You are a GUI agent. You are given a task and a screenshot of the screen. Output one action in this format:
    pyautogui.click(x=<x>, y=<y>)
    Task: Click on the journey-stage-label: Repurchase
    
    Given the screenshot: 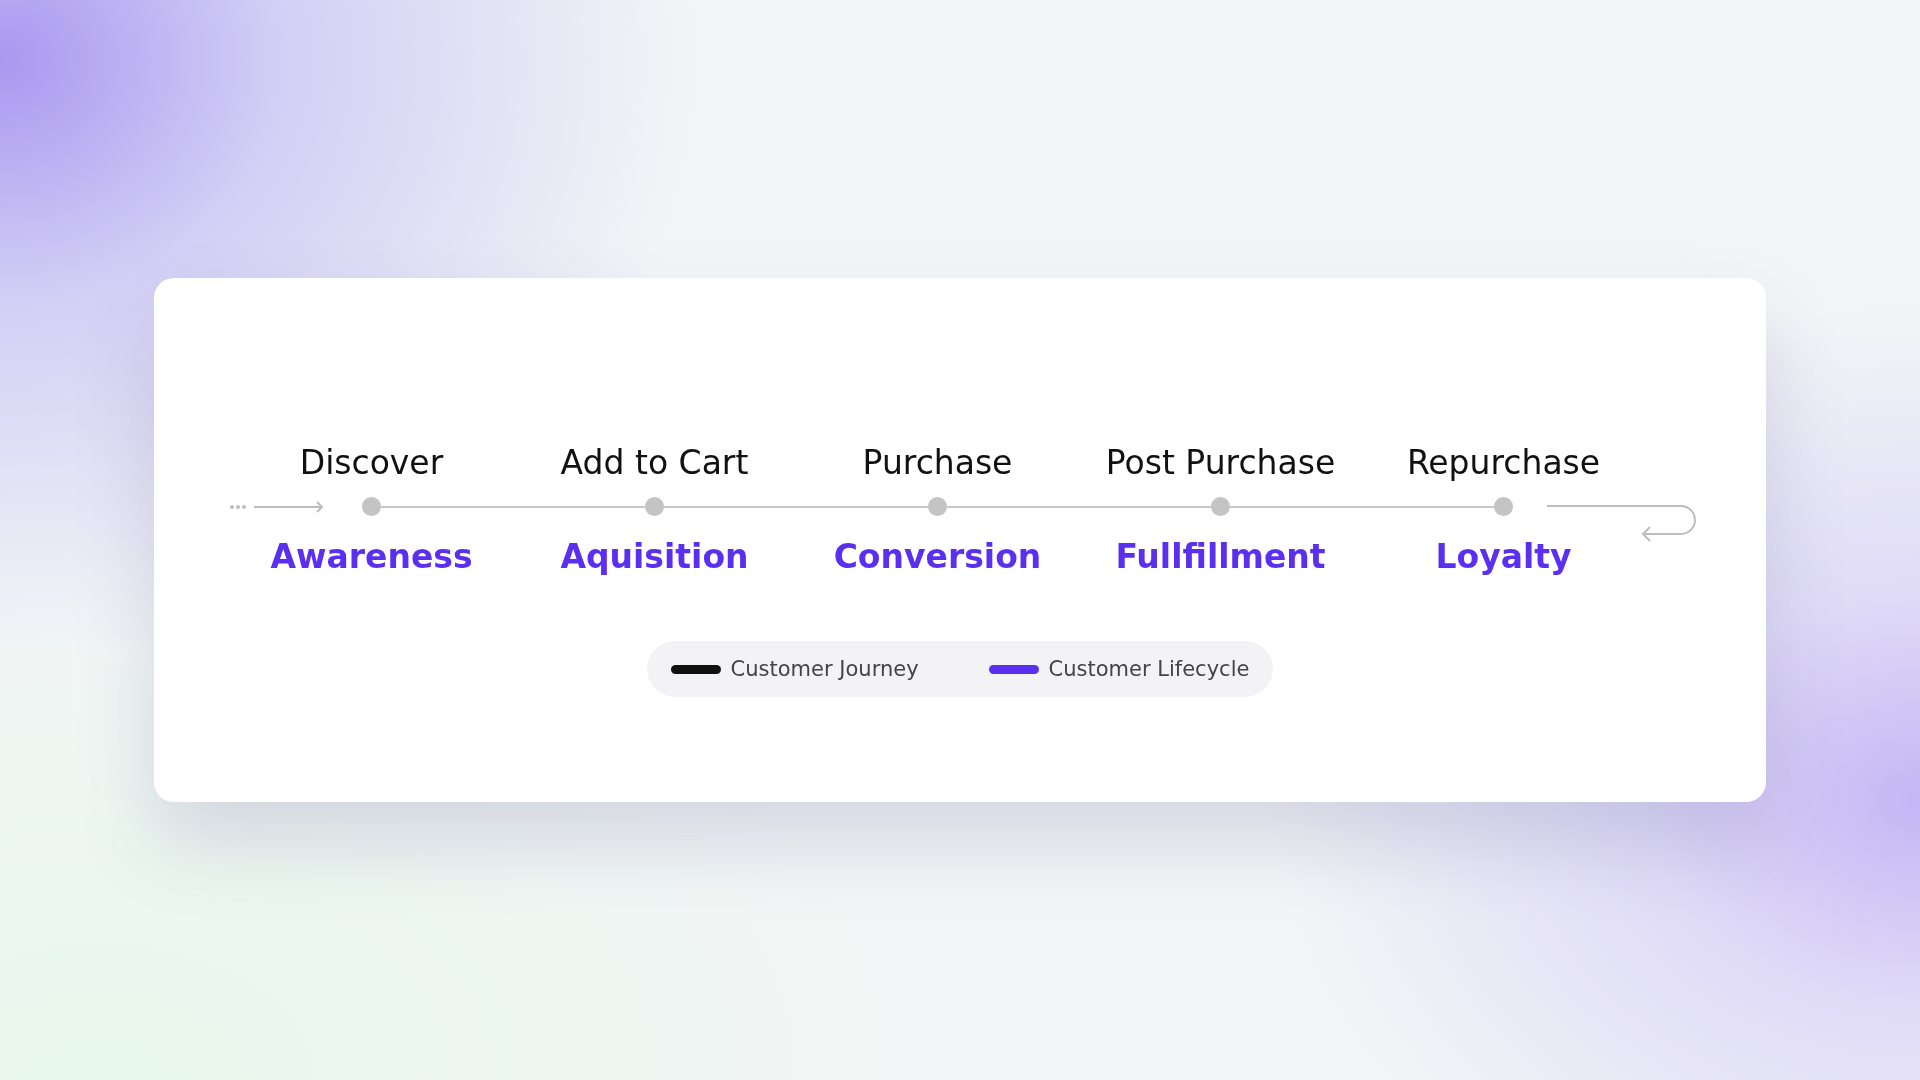 What is the action you would take?
    pyautogui.click(x=1503, y=463)
    